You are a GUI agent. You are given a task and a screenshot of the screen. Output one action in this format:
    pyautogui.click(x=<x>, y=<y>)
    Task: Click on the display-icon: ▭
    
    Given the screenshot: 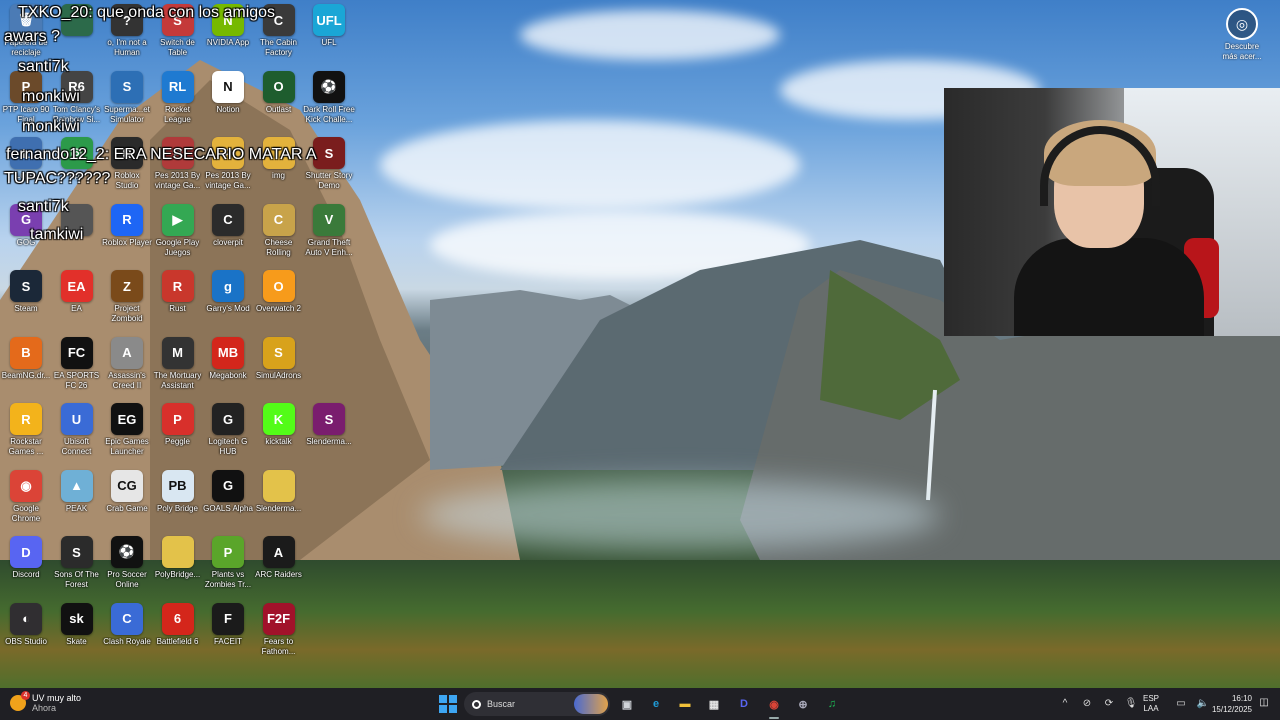 What is the action you would take?
    pyautogui.click(x=1181, y=703)
    